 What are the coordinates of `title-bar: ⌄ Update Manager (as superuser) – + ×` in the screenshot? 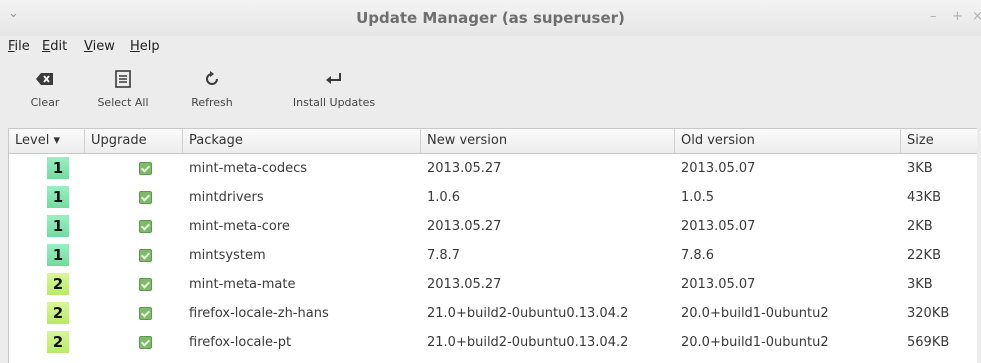 It's located at (490, 18).